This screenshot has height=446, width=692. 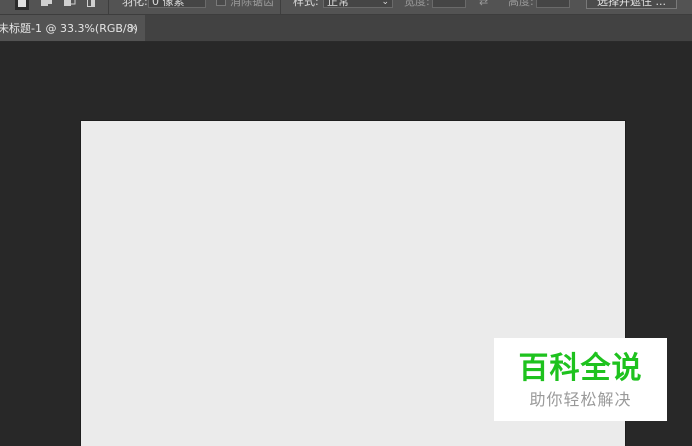 I want to click on document-tab-label: 未标题-1 @ 33.3%(RGB/8), so click(x=69, y=28).